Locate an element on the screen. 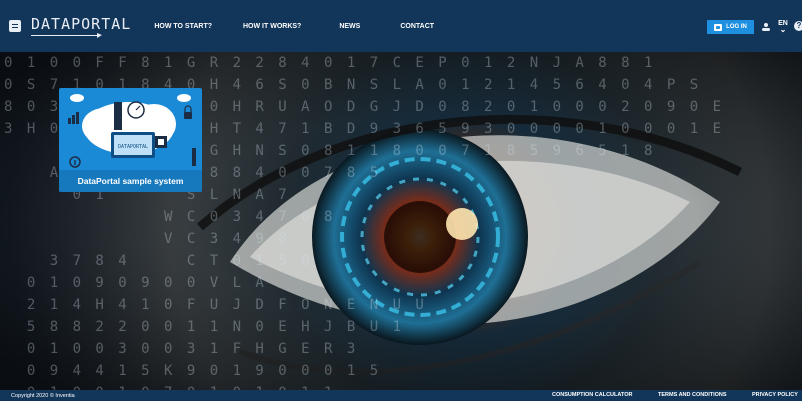  card-logo-text: DATAPORTAL is located at coordinates (133, 147).